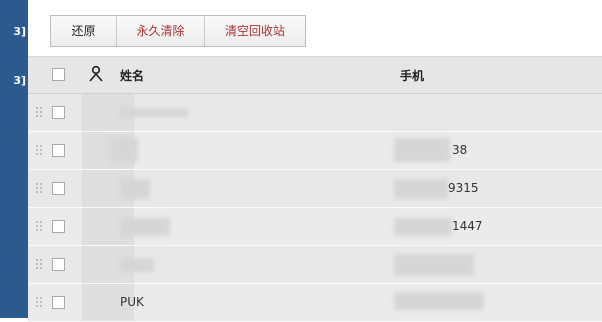  I want to click on sidebar-label-2: 3], so click(14, 80).